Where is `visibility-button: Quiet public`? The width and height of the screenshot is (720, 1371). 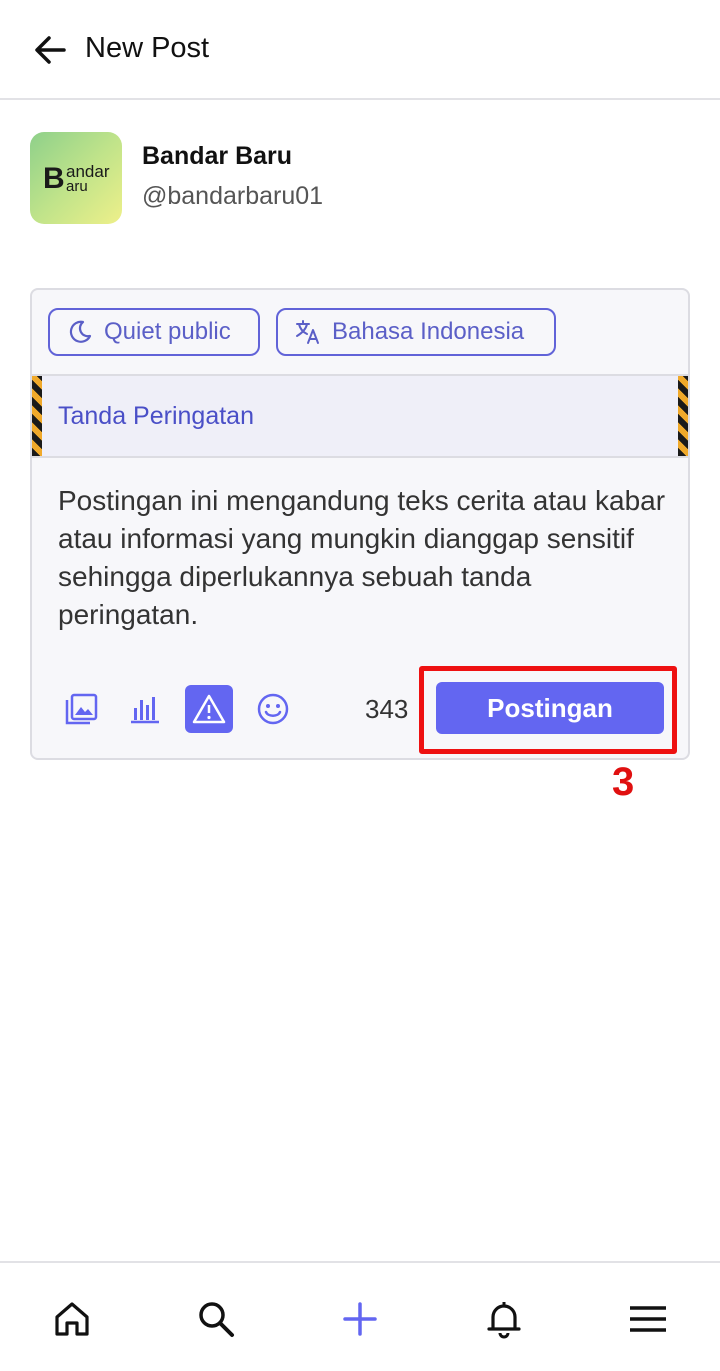 visibility-button: Quiet public is located at coordinates (154, 332).